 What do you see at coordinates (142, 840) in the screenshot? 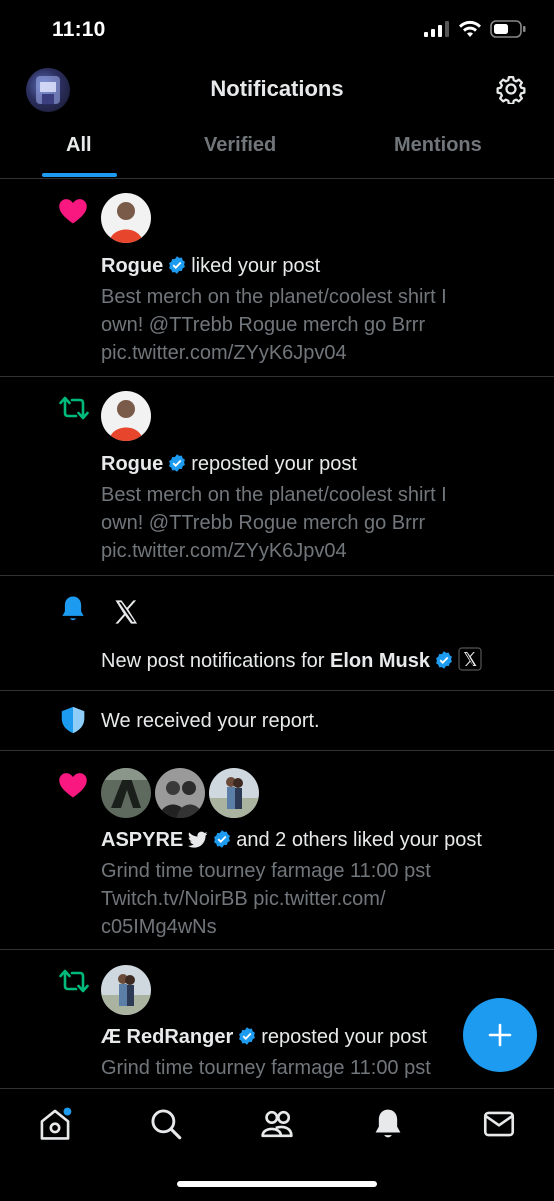
I see `actor-name: ASPYRE` at bounding box center [142, 840].